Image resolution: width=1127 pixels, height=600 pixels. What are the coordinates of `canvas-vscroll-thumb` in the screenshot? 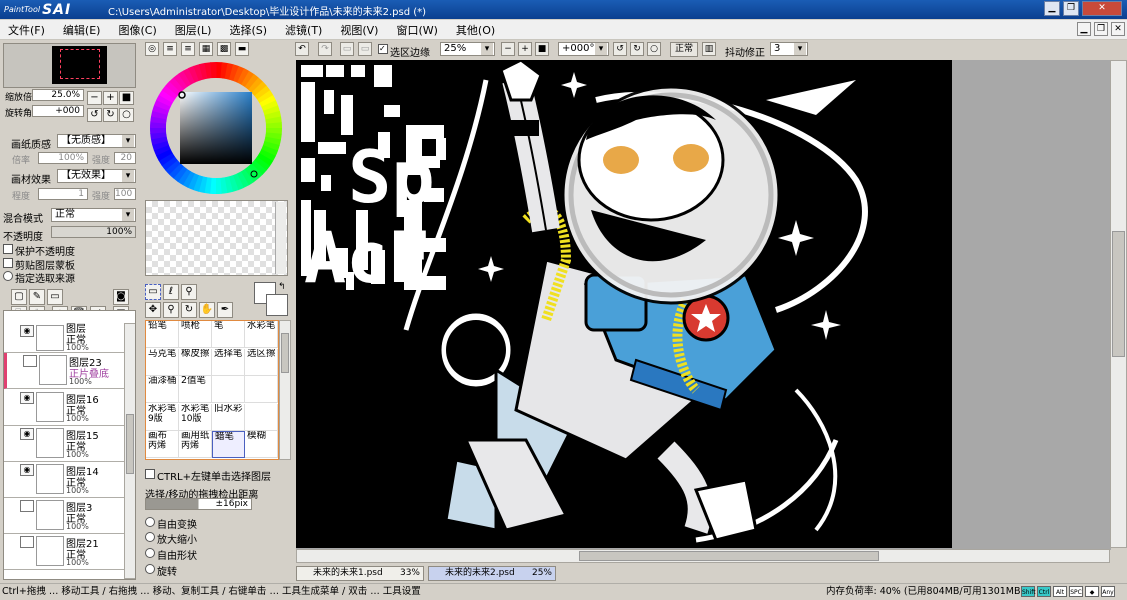 It's located at (1118, 294).